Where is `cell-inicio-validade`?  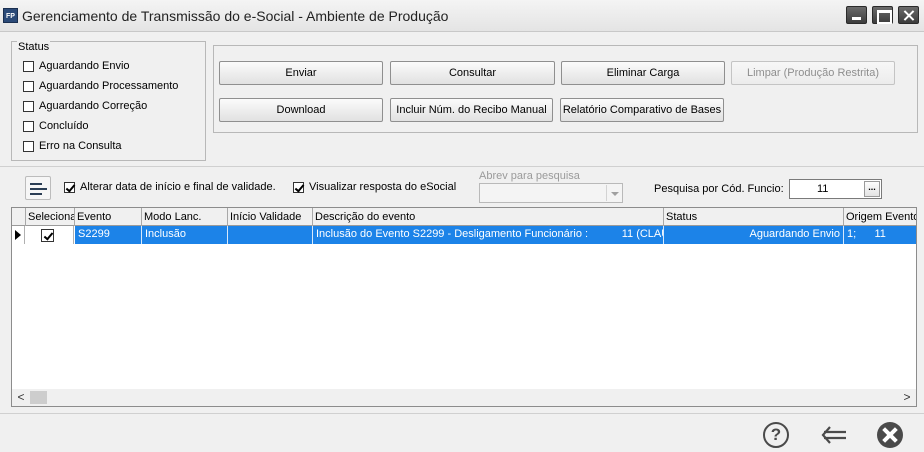
cell-inicio-validade is located at coordinates (270, 235).